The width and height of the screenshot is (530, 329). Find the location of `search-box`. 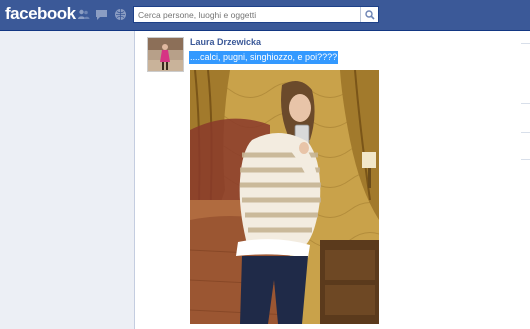

search-box is located at coordinates (256, 14).